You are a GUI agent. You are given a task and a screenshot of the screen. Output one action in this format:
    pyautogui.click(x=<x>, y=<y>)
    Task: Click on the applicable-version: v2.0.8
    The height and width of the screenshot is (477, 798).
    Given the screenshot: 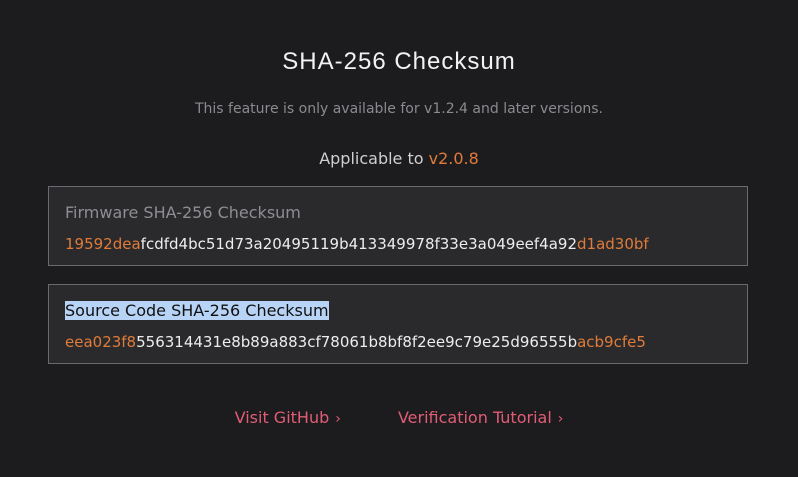 What is the action you would take?
    pyautogui.click(x=453, y=158)
    